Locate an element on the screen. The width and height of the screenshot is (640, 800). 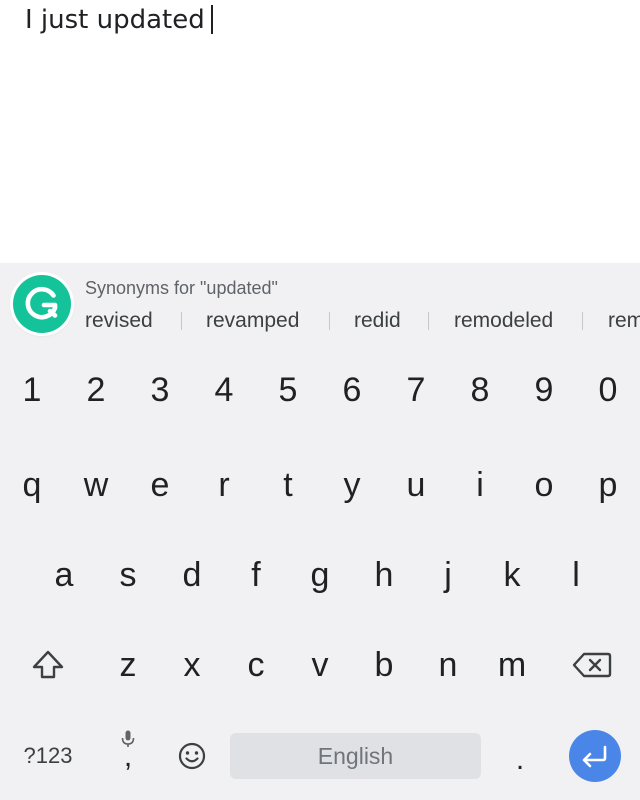
key-x: x is located at coordinates (192, 665).